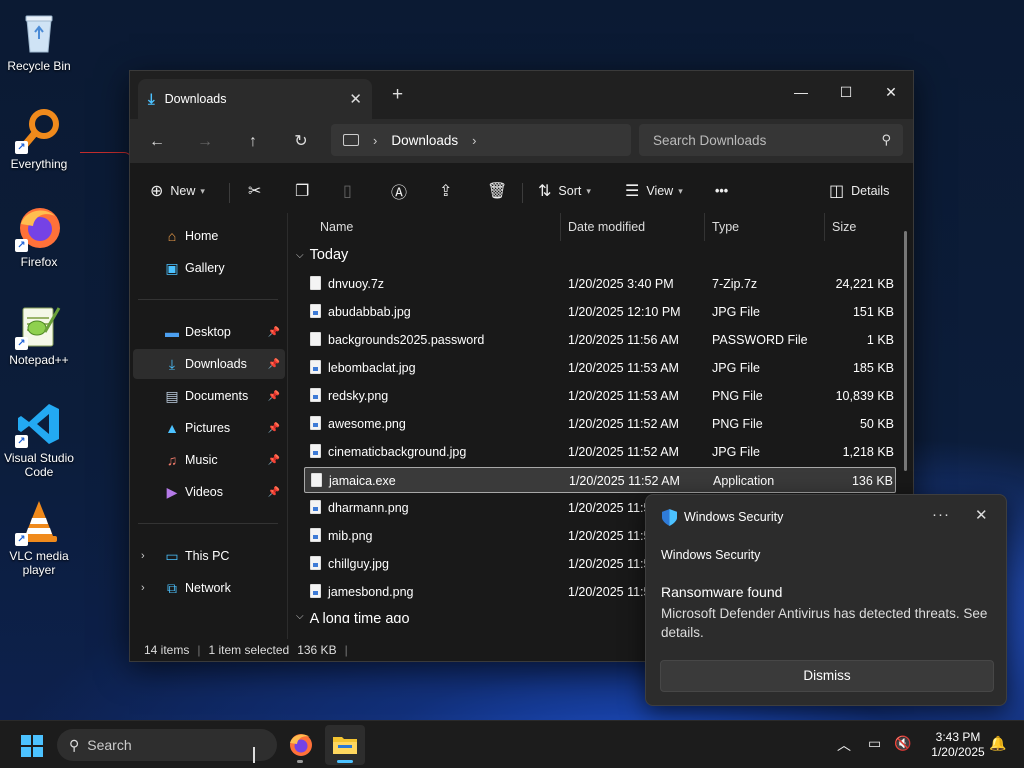 This screenshot has height=768, width=1024. What do you see at coordinates (39, 439) in the screenshot?
I see `desktop-icon-vscode: ↗ Visual Studio Code` at bounding box center [39, 439].